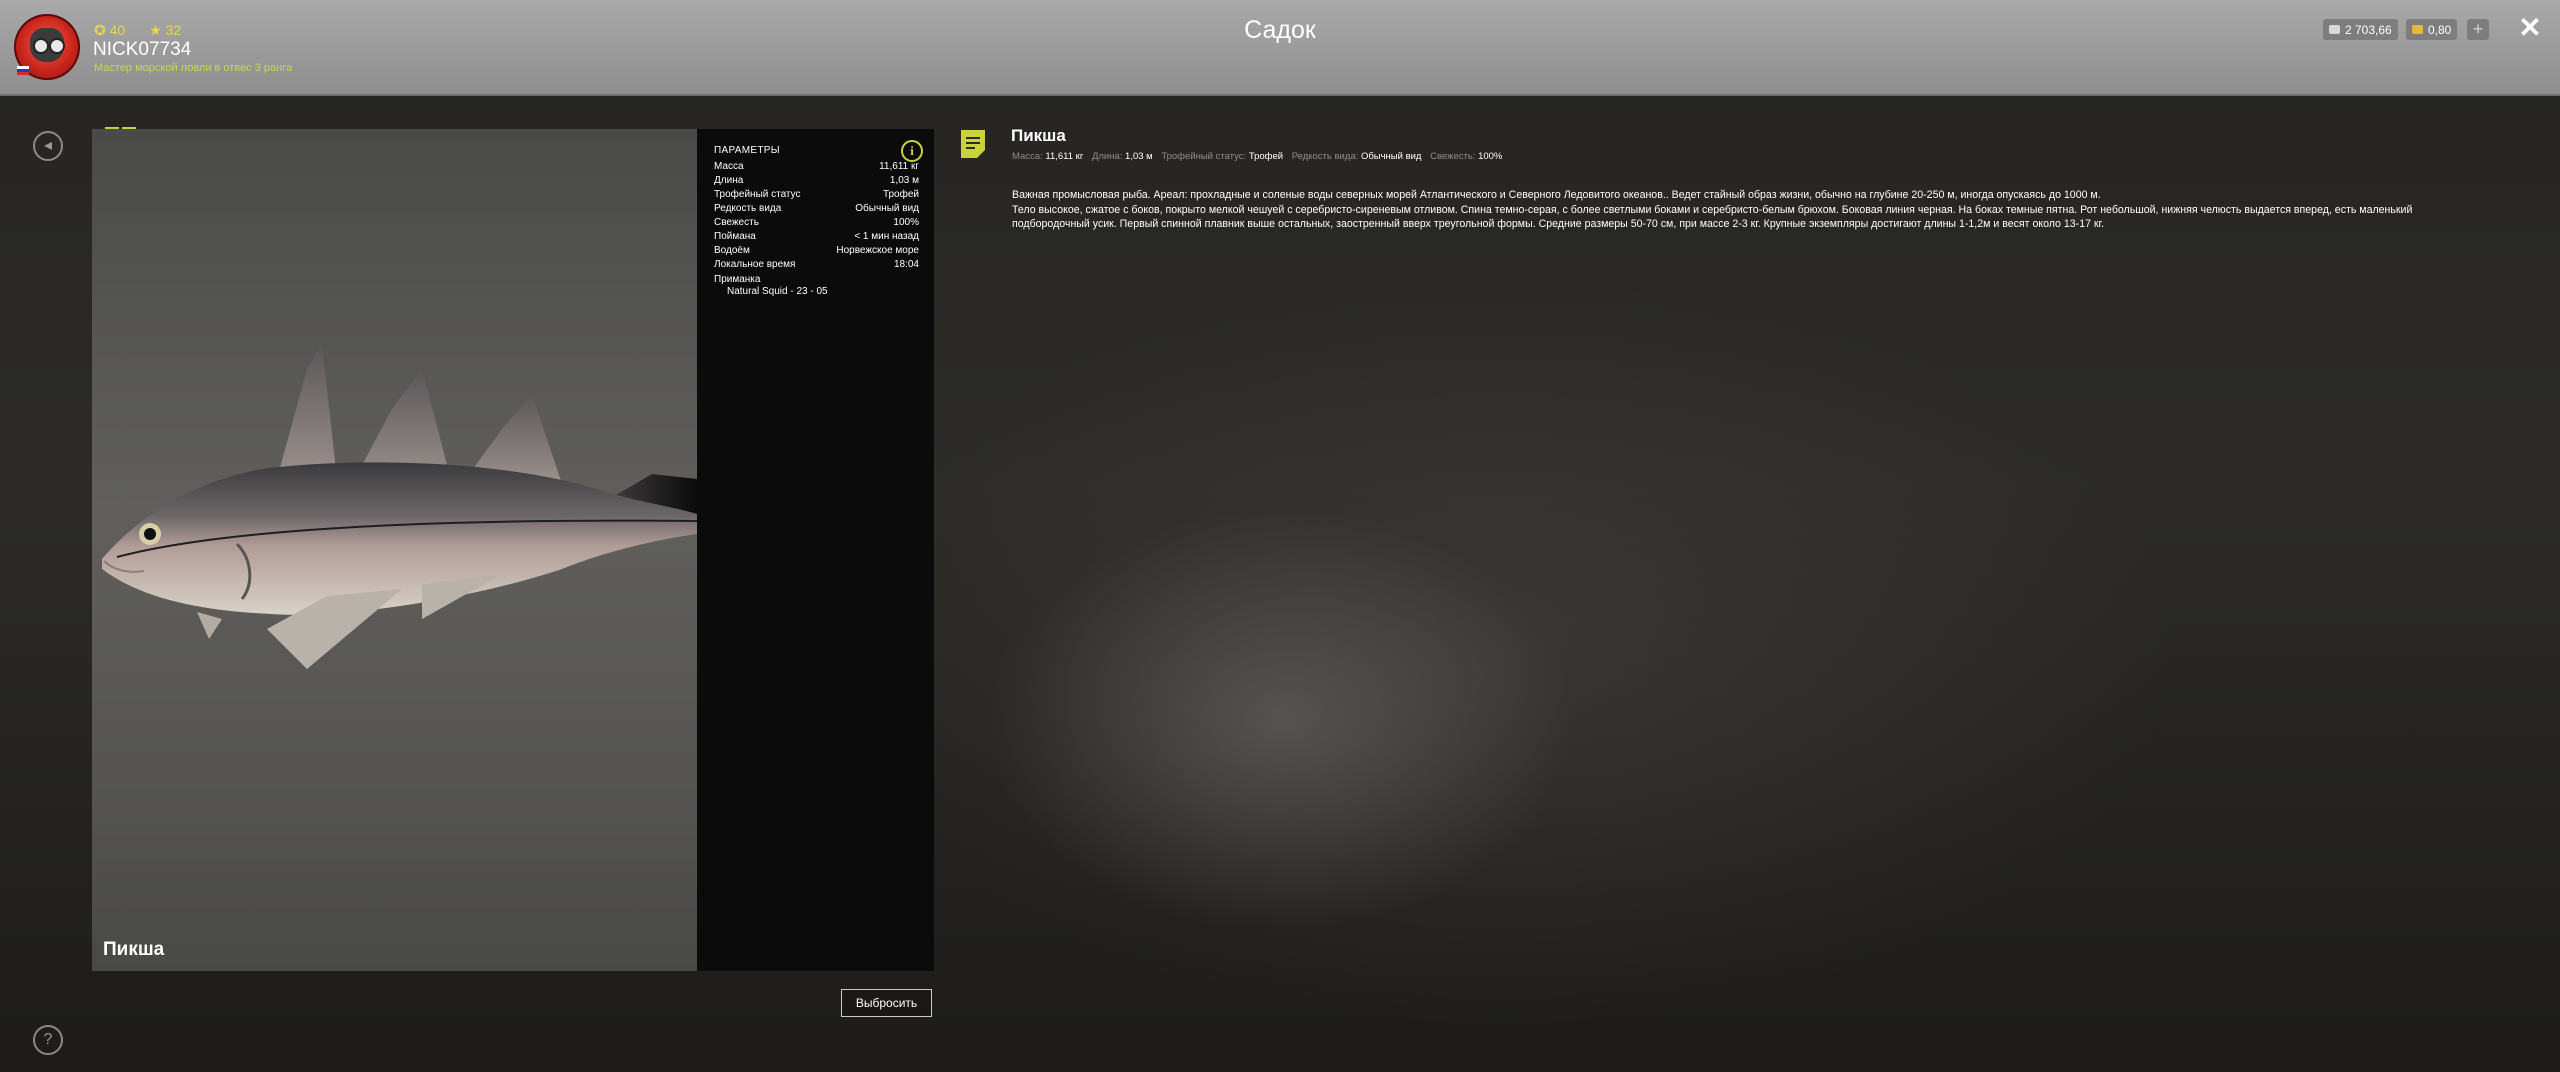 Image resolution: width=2560 pixels, height=1072 pixels. What do you see at coordinates (48, 146) in the screenshot?
I see `sound-toggle-icon: ◂` at bounding box center [48, 146].